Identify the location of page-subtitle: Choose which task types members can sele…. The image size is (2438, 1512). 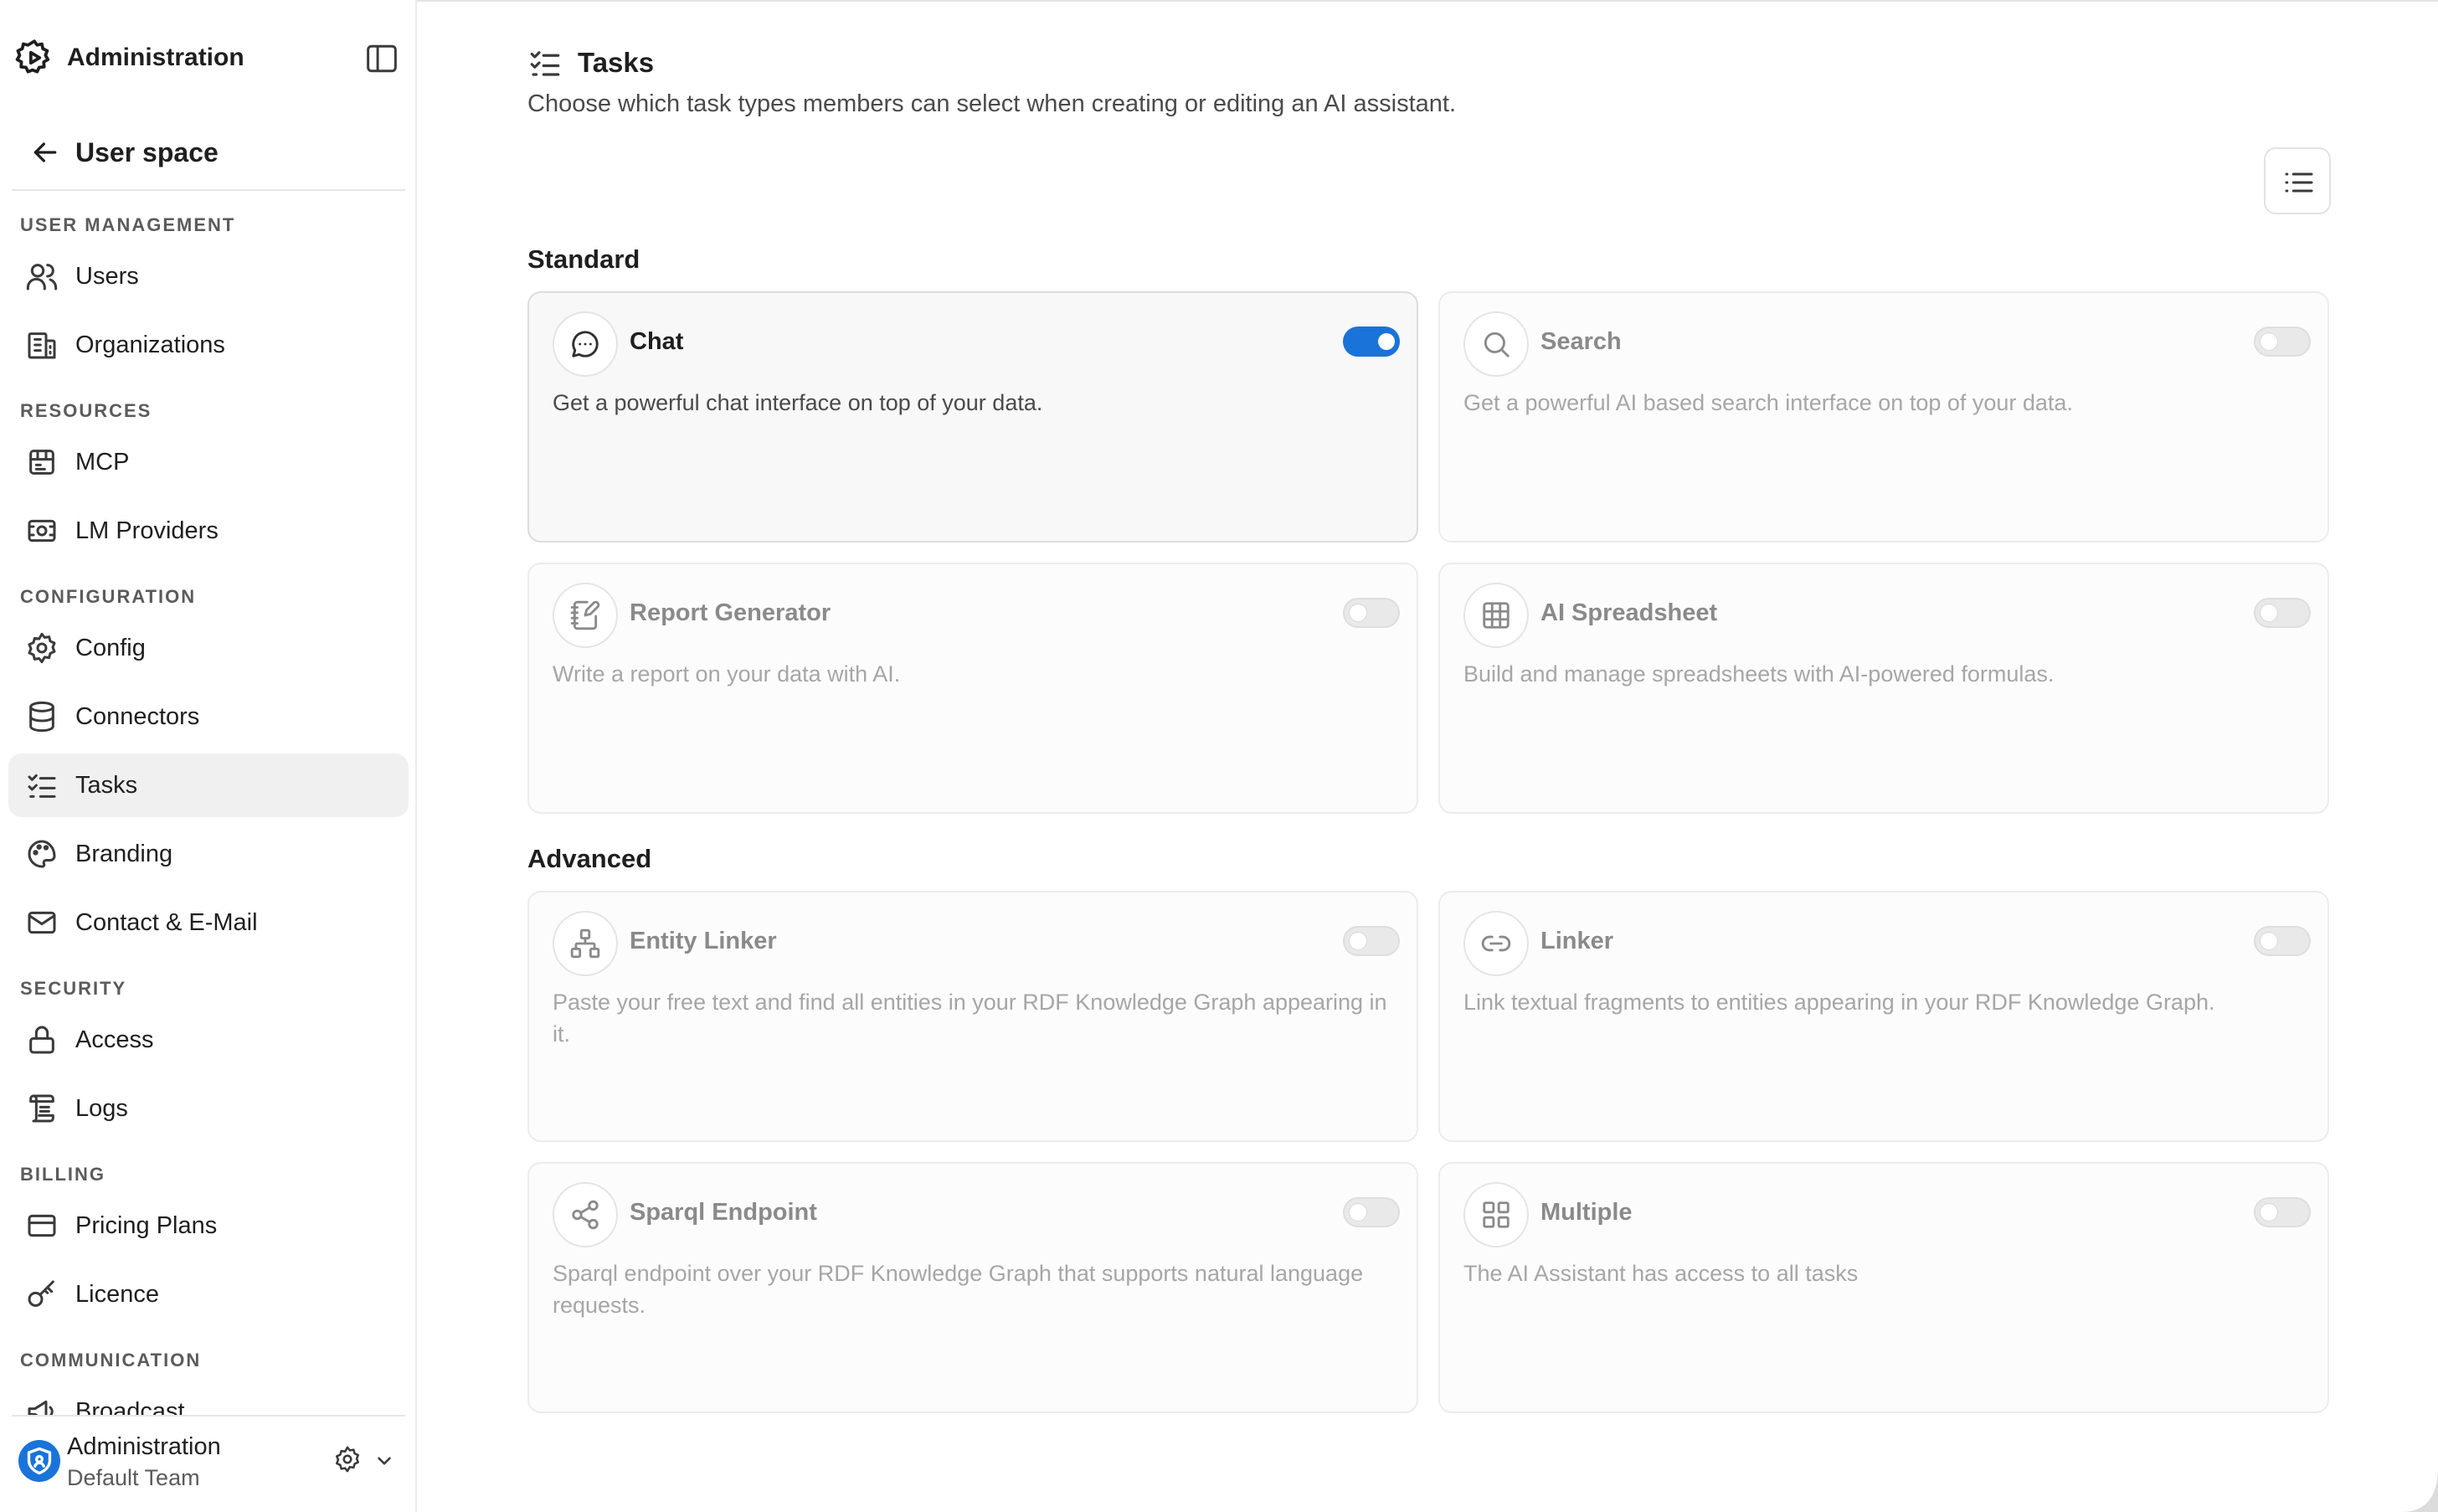
(992, 103).